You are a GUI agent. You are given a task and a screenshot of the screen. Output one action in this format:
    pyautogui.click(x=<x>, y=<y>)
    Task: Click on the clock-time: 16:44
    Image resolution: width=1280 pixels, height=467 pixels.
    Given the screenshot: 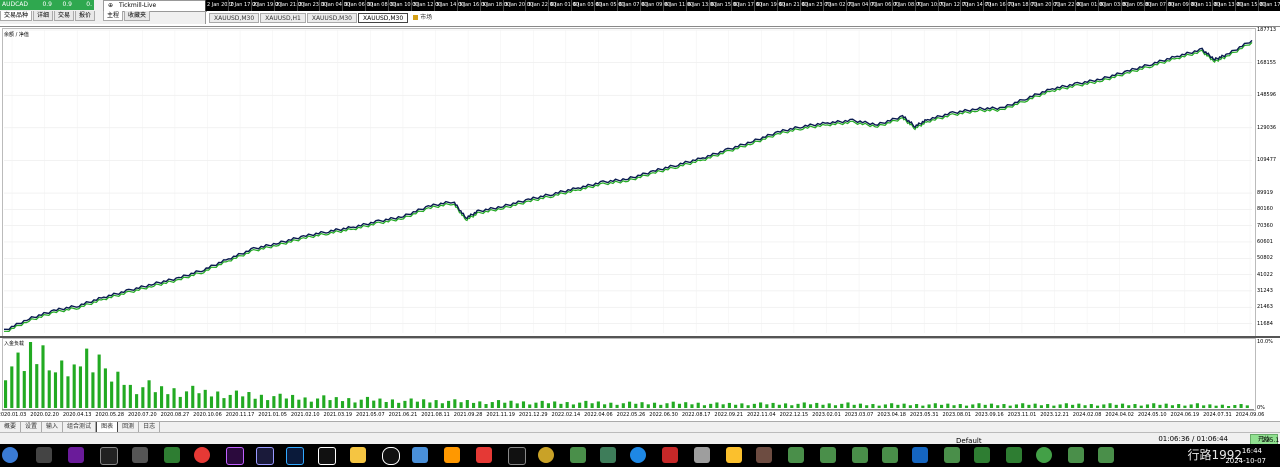 What is the action you would take?
    pyautogui.click(x=1252, y=451)
    